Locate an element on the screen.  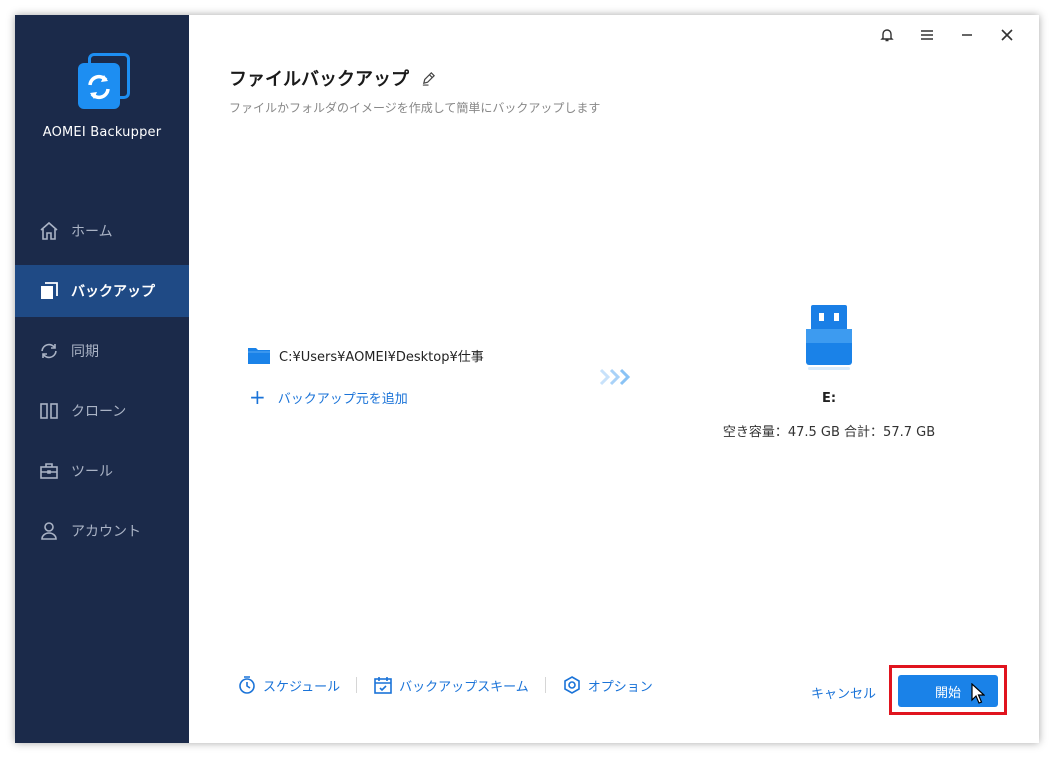
sidebar-item-sync: 同期 is located at coordinates (102, 351).